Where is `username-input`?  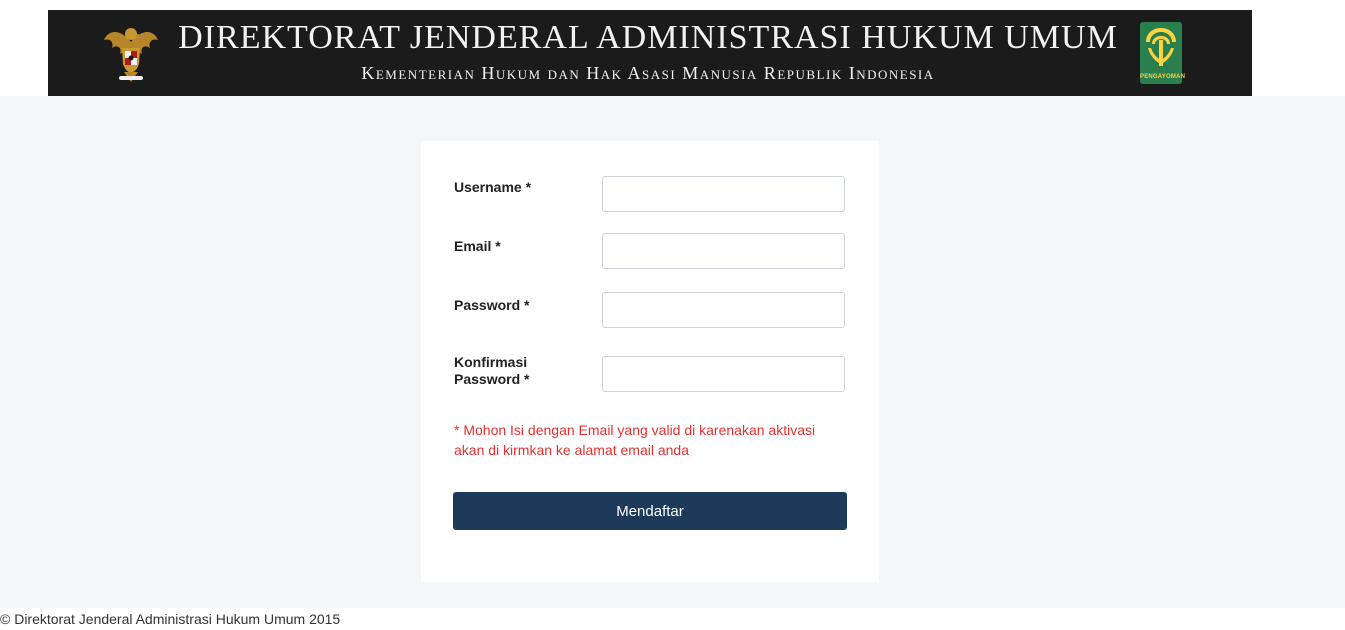
username-input is located at coordinates (723, 194).